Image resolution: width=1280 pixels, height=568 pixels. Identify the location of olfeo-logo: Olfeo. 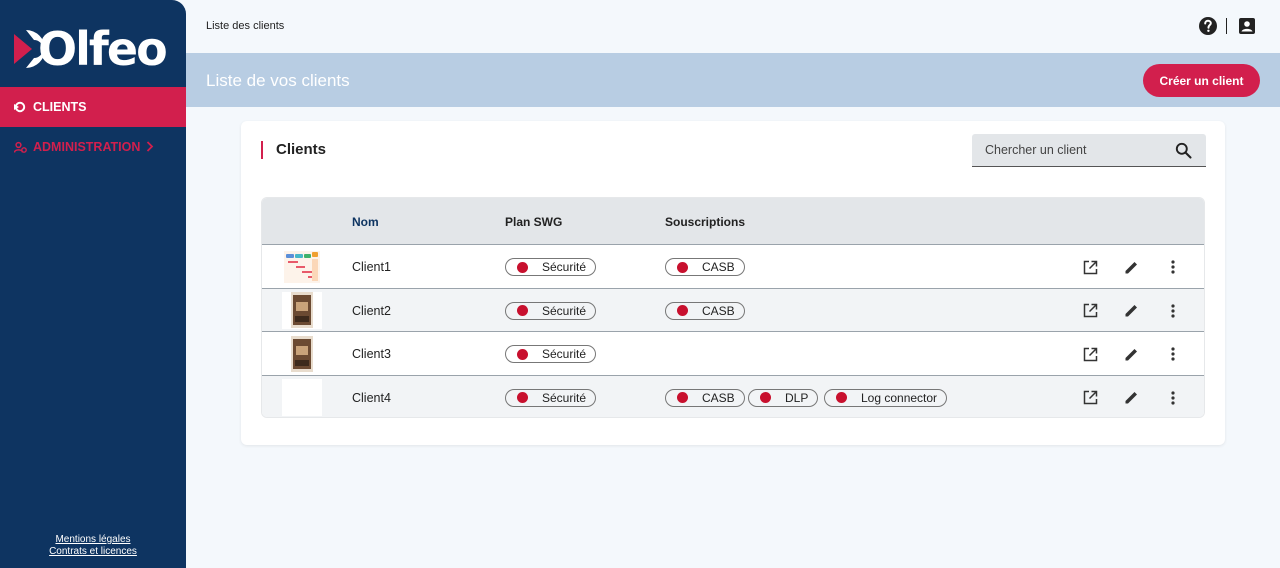
(92, 49).